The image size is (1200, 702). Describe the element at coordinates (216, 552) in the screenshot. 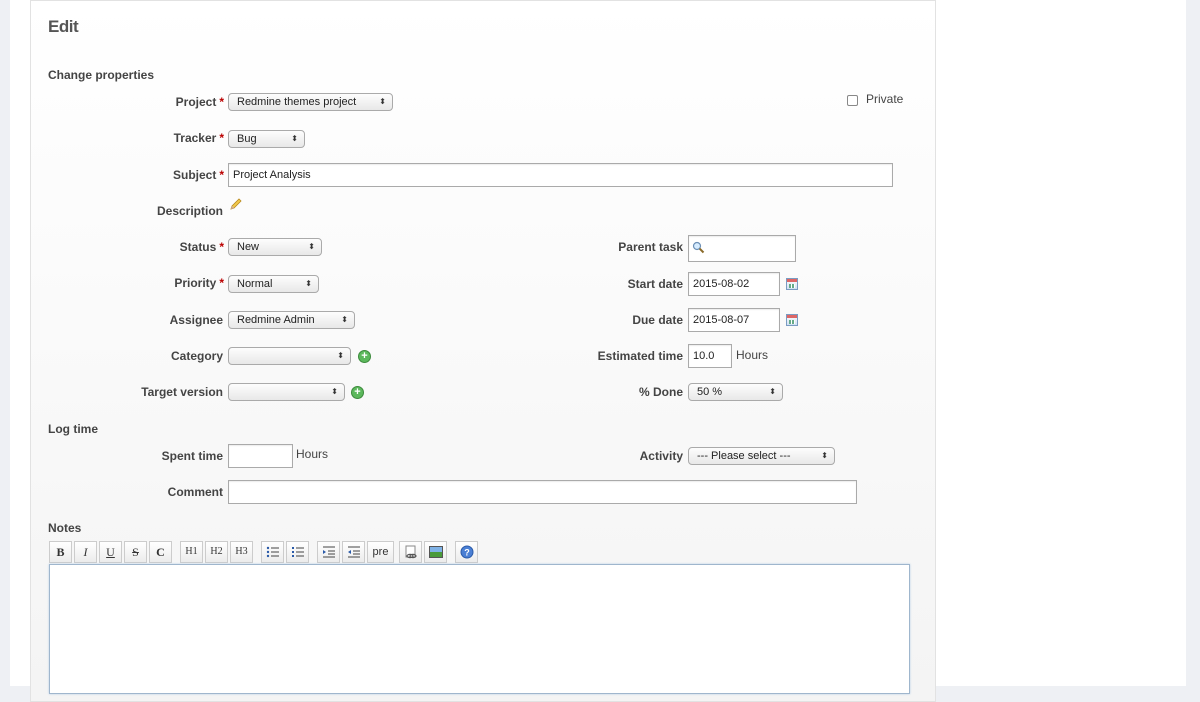

I see `h2-button: H2` at that location.